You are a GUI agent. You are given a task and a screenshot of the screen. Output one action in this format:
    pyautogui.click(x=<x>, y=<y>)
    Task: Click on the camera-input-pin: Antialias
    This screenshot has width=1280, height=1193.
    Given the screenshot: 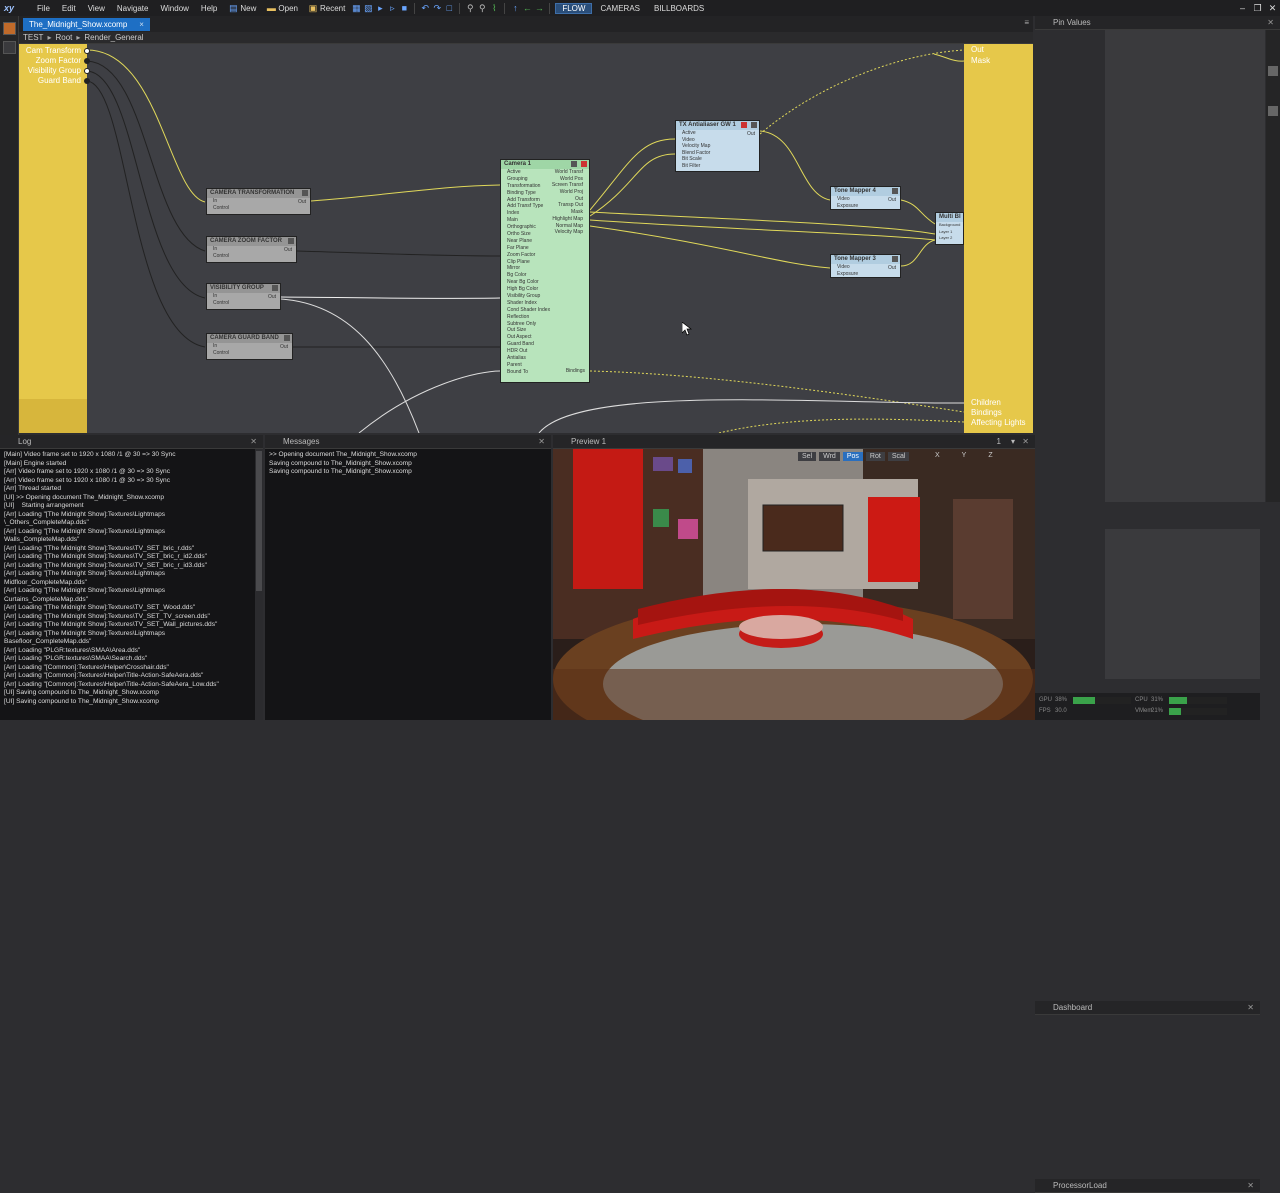 What is the action you would take?
    pyautogui.click(x=545, y=358)
    